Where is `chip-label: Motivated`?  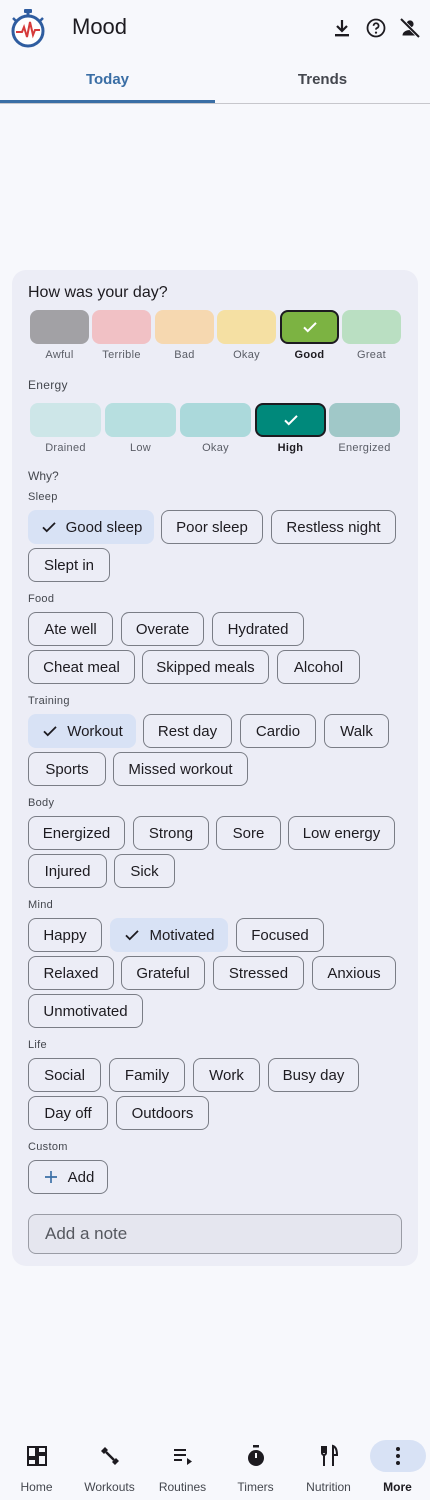
chip-label: Motivated is located at coordinates (182, 935).